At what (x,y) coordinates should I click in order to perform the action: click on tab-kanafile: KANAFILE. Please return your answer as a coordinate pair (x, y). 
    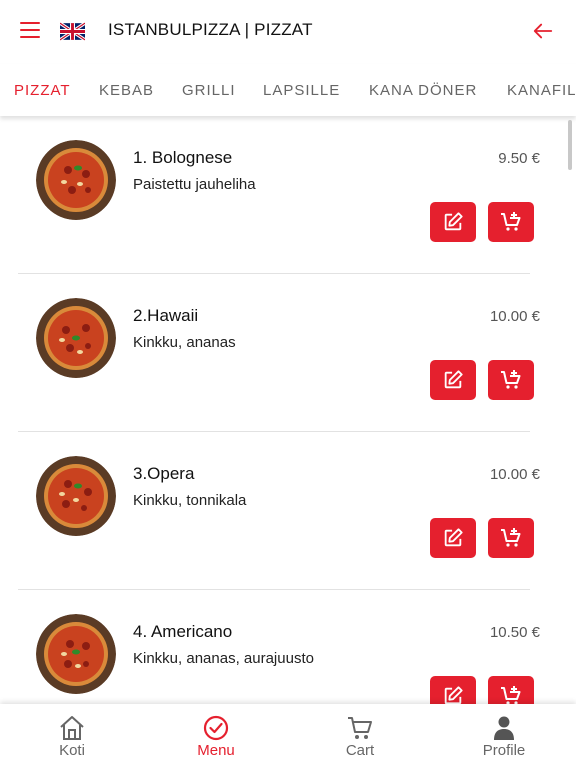
    Looking at the image, I should click on (541, 90).